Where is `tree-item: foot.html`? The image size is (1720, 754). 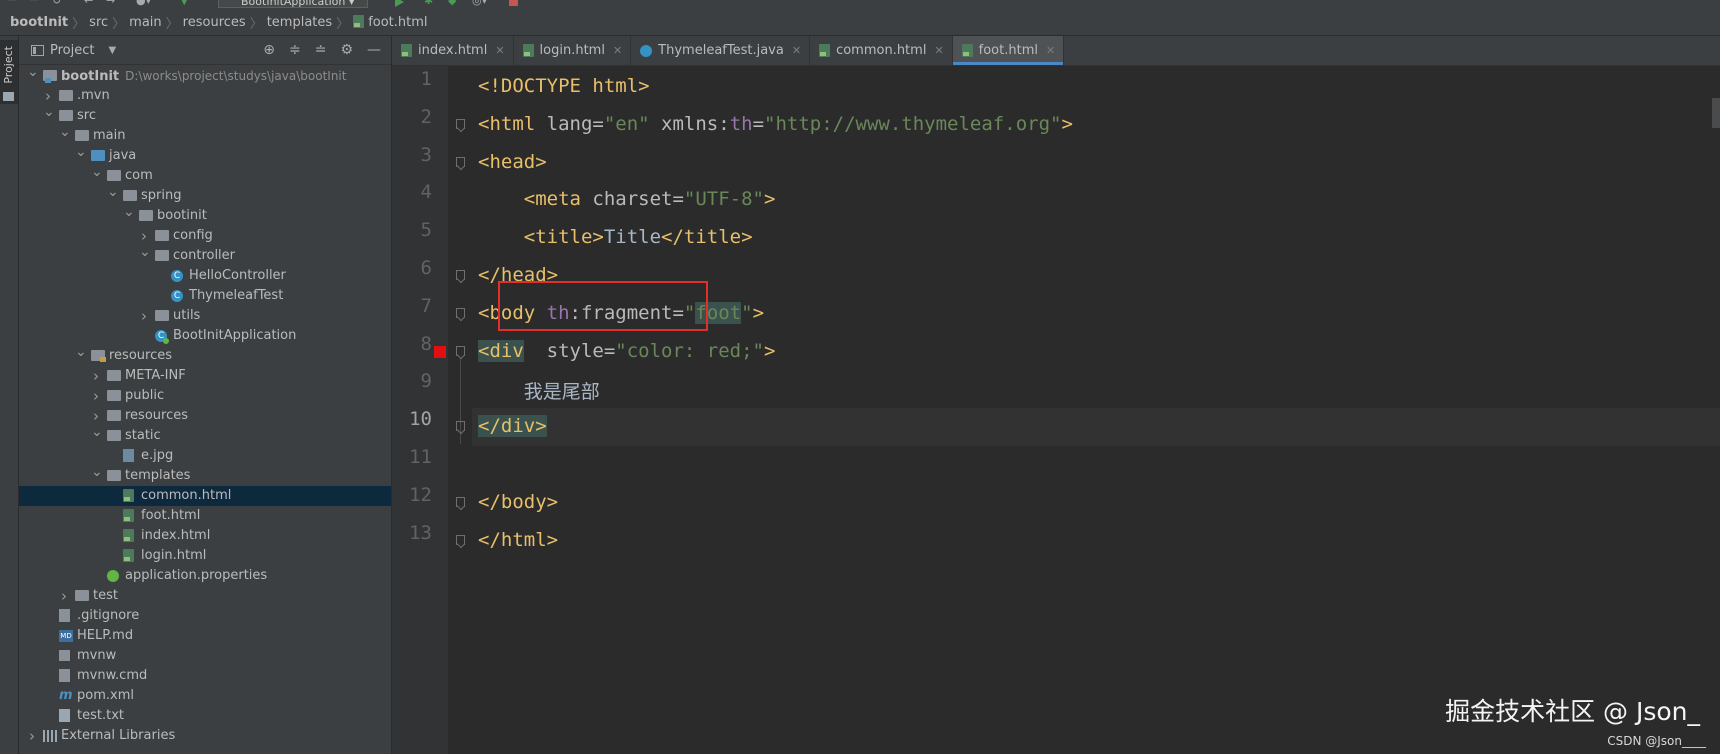 tree-item: foot.html is located at coordinates (205, 516).